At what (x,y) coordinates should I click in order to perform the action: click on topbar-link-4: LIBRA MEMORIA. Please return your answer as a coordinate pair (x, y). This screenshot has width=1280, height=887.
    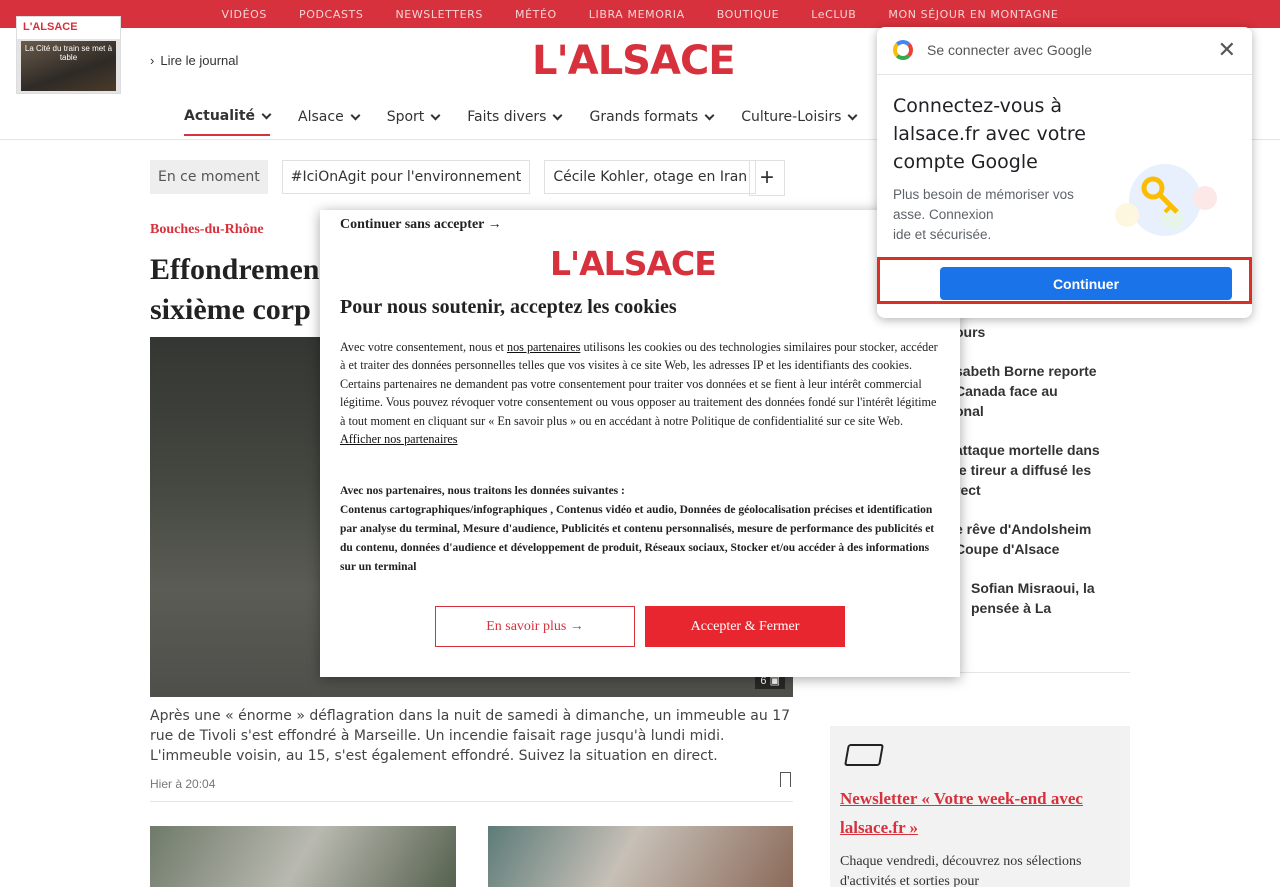
    Looking at the image, I should click on (637, 14).